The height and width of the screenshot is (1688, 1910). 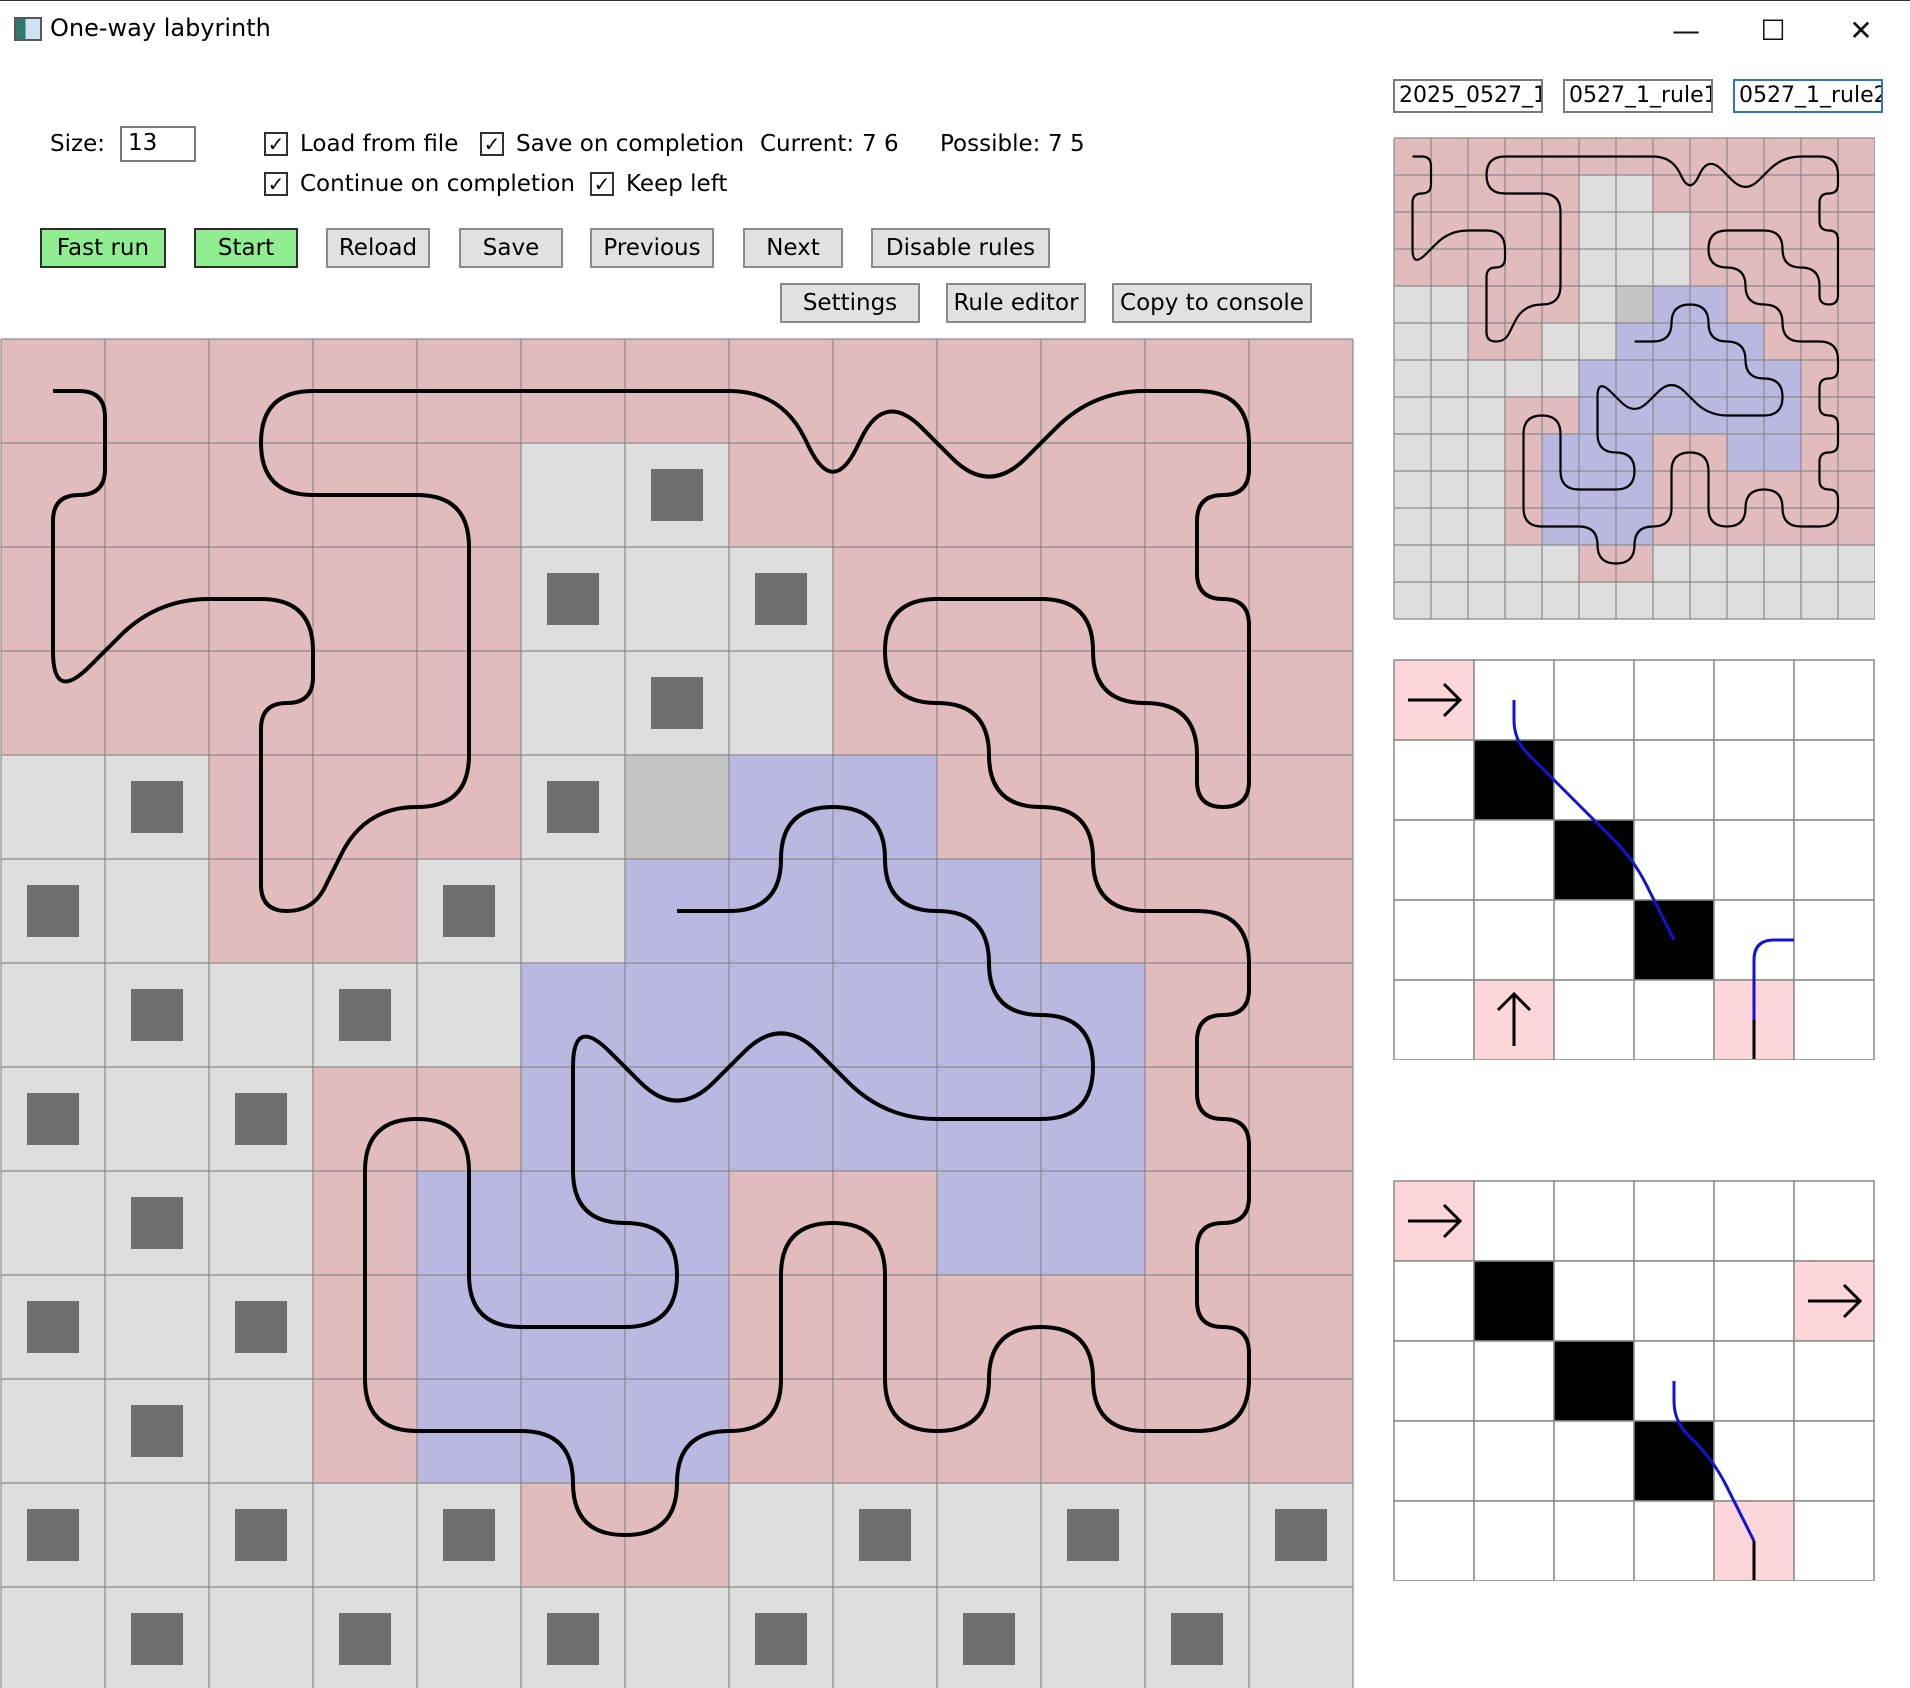 What do you see at coordinates (630, 144) in the screenshot?
I see `save-on-completion-label: Save on completion` at bounding box center [630, 144].